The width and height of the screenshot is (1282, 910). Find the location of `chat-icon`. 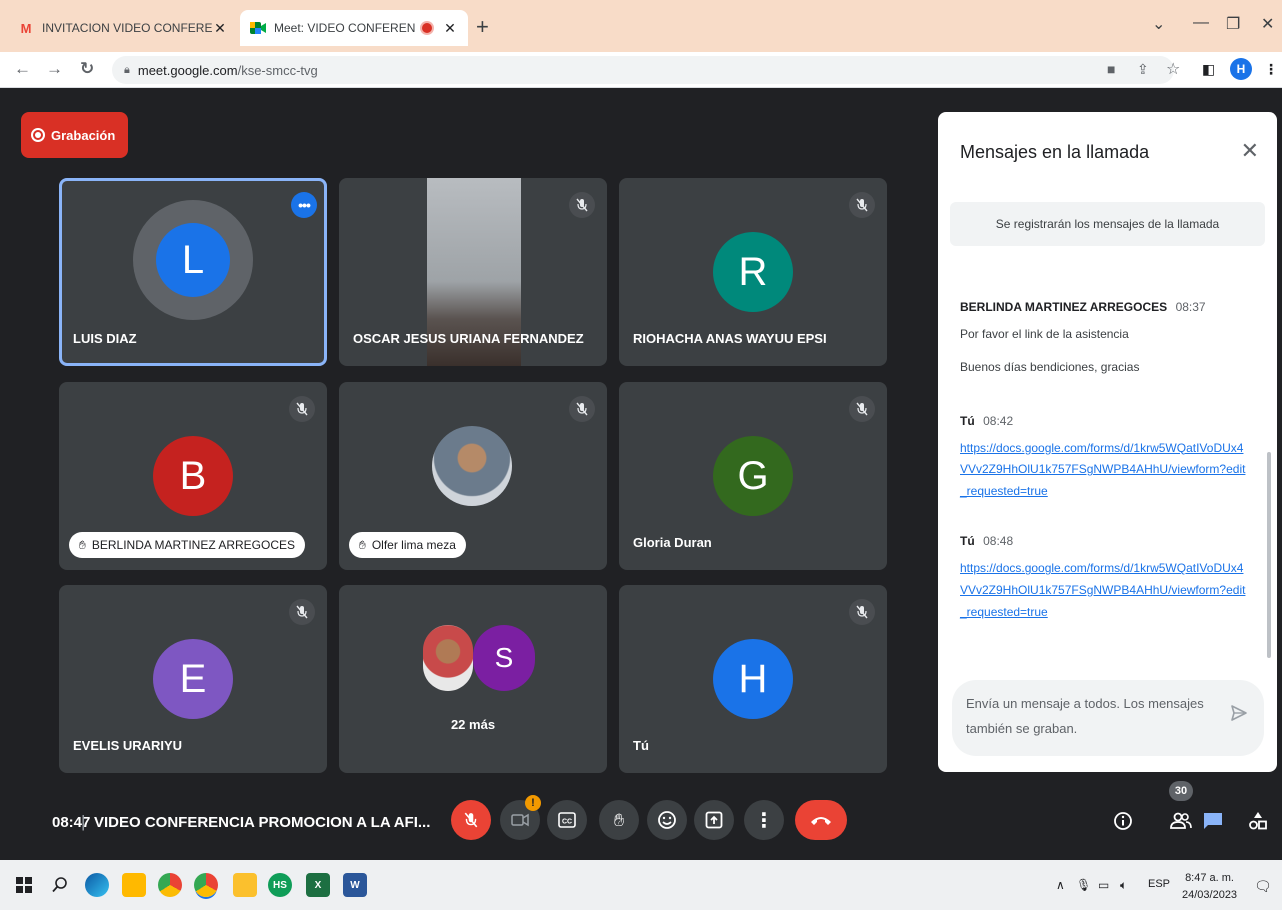

chat-icon is located at coordinates (1213, 821).